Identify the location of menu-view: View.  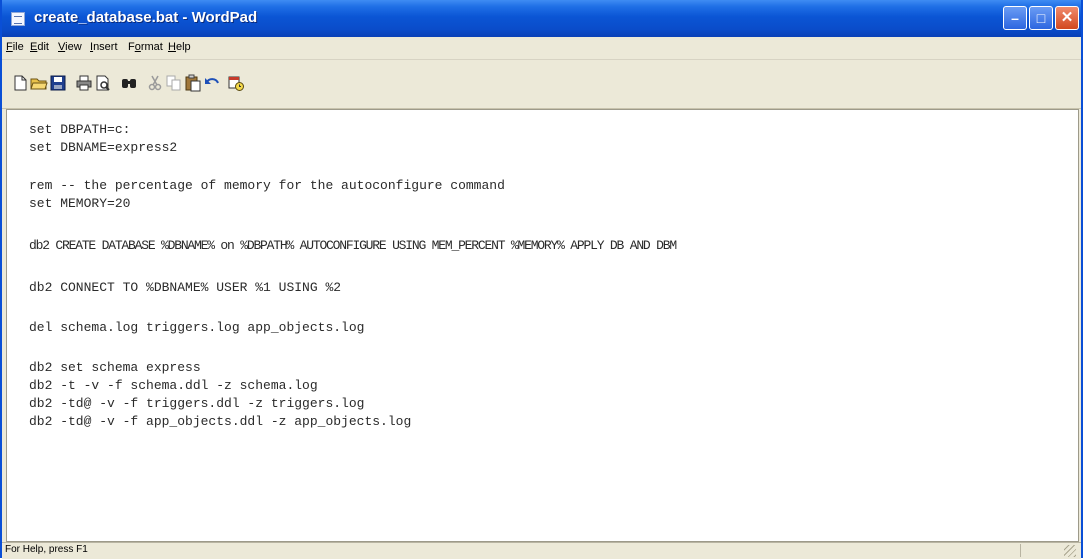
(70, 47).